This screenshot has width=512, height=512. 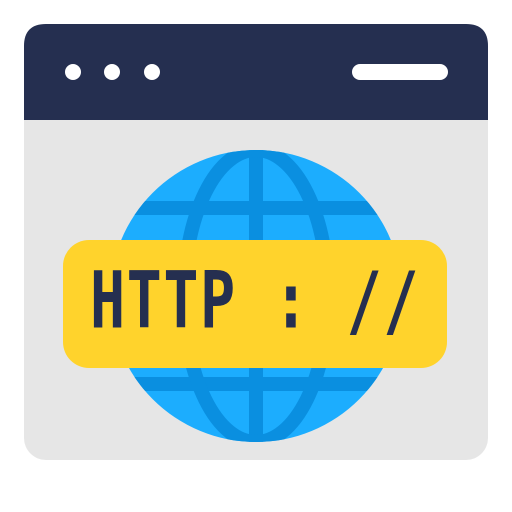 I want to click on http-label-text: HTTP : //, so click(x=255, y=301).